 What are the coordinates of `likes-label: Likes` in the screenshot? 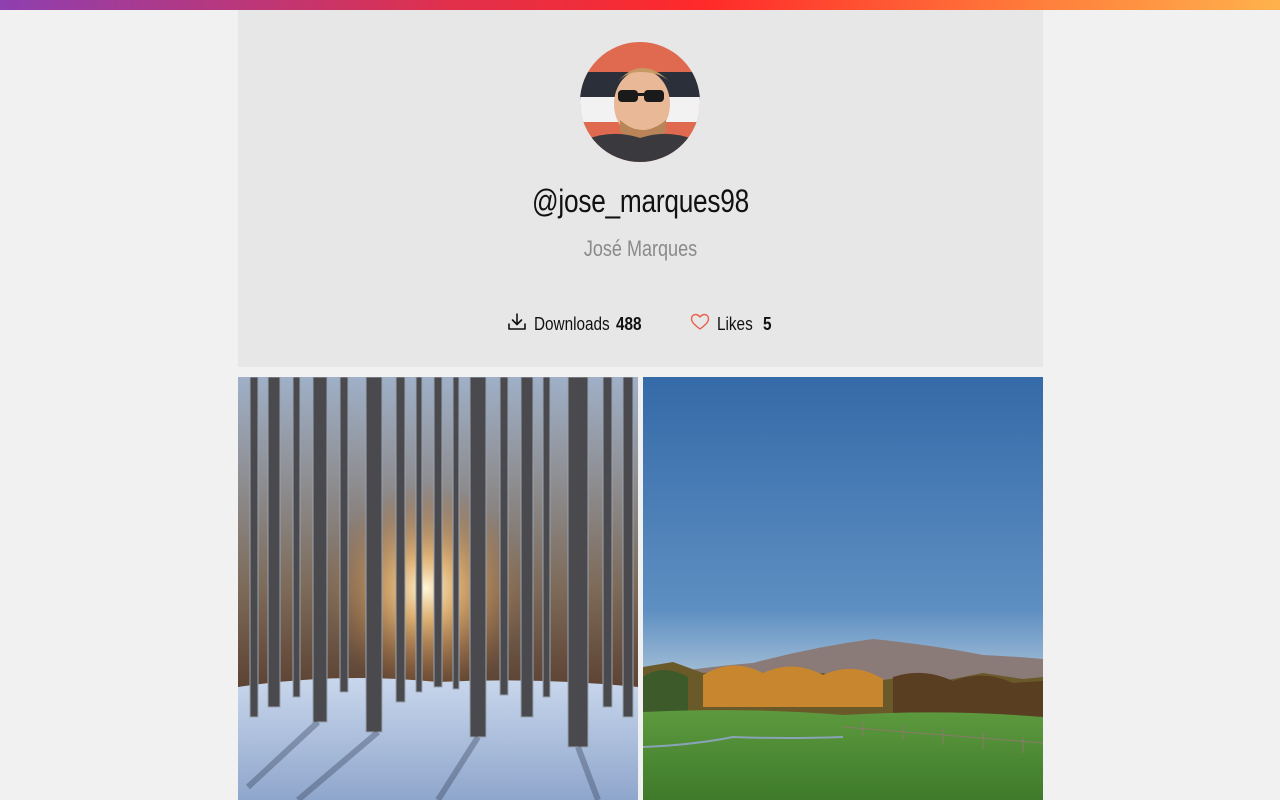 It's located at (735, 323).